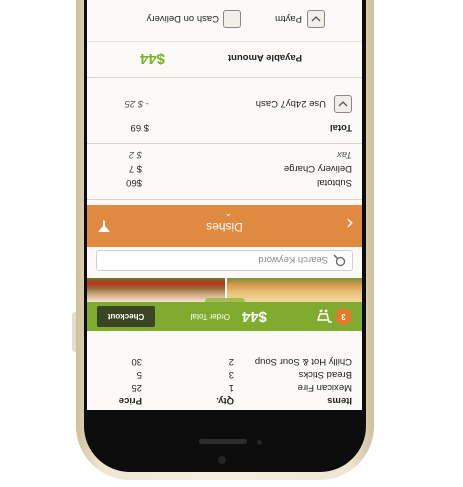 The image size is (463, 487). What do you see at coordinates (339, 260) in the screenshot?
I see `search-icon` at bounding box center [339, 260].